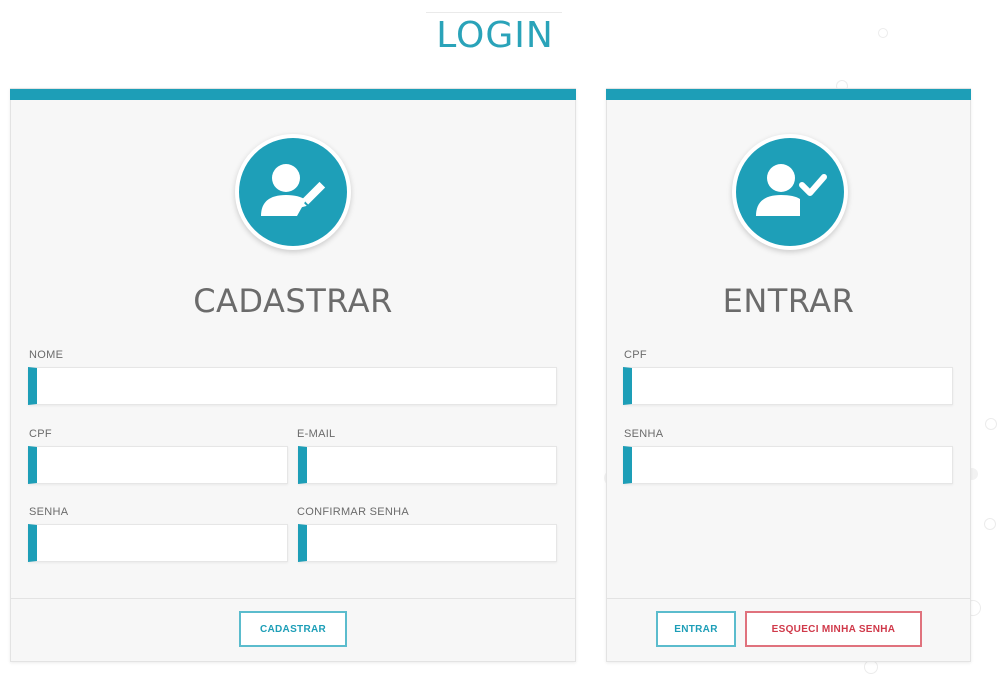 The width and height of the screenshot is (998, 675). I want to click on cpf-input, so click(158, 465).